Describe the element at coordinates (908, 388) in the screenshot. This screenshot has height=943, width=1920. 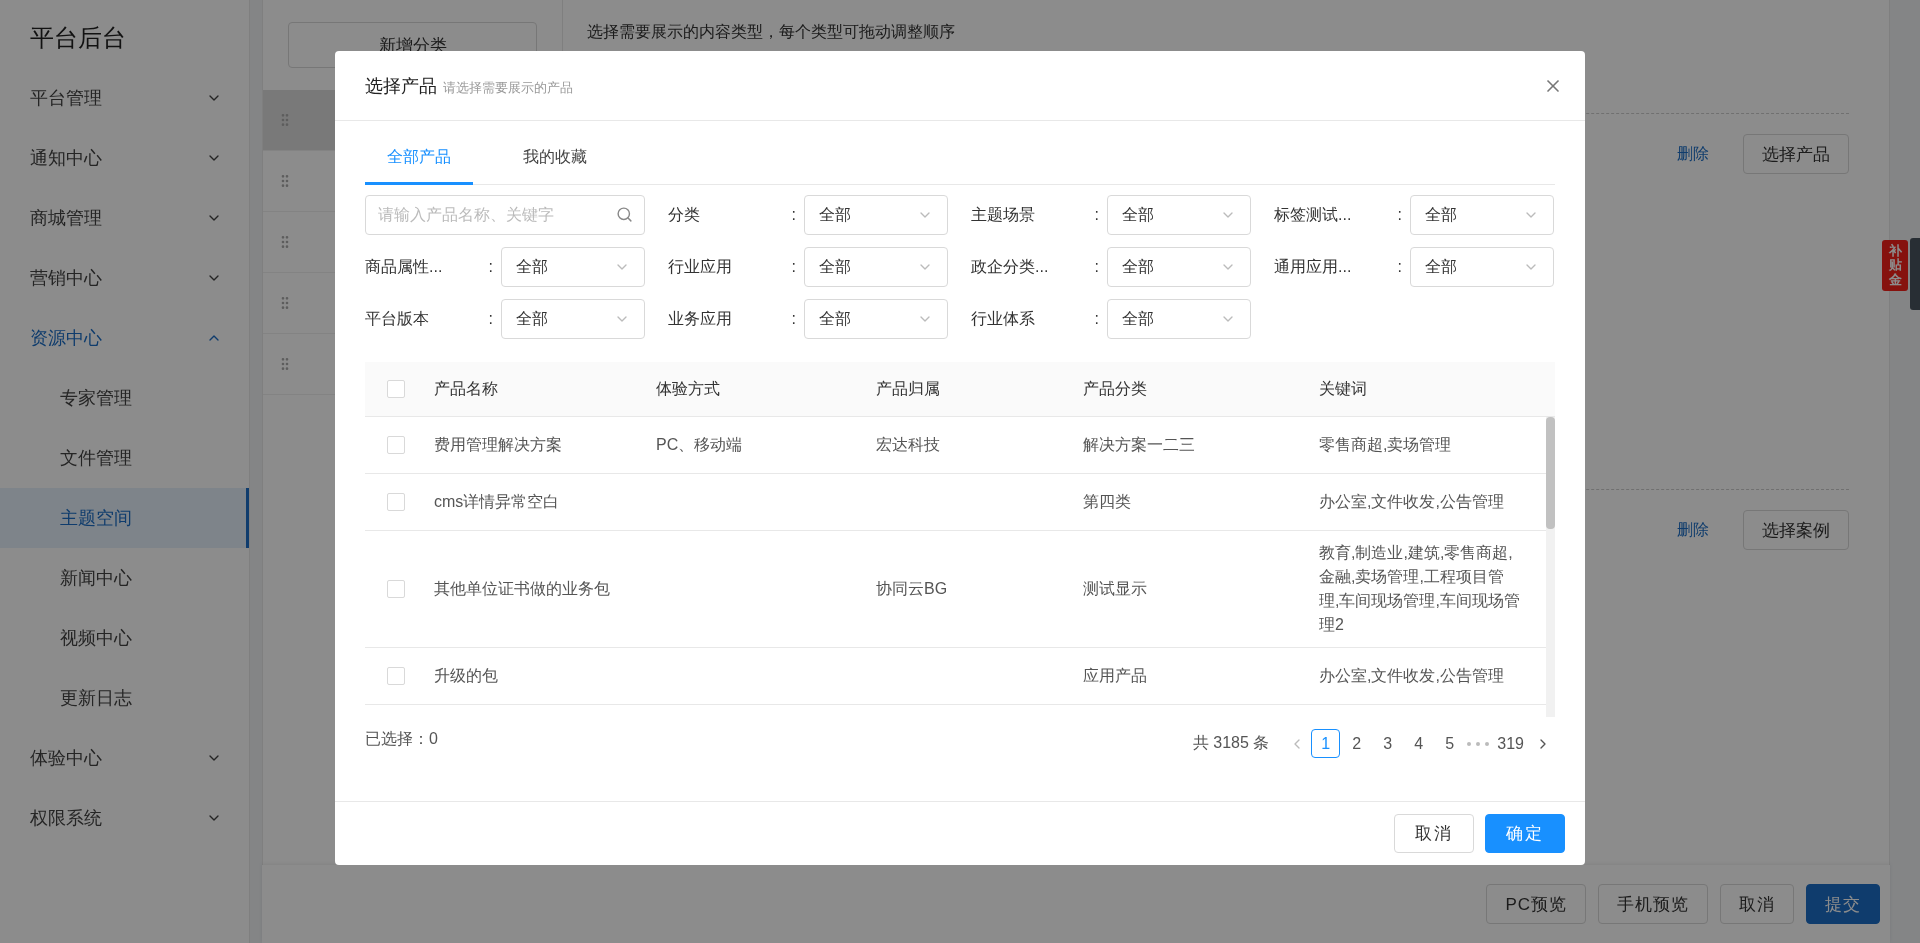
I see `column-header: 产品归属` at that location.